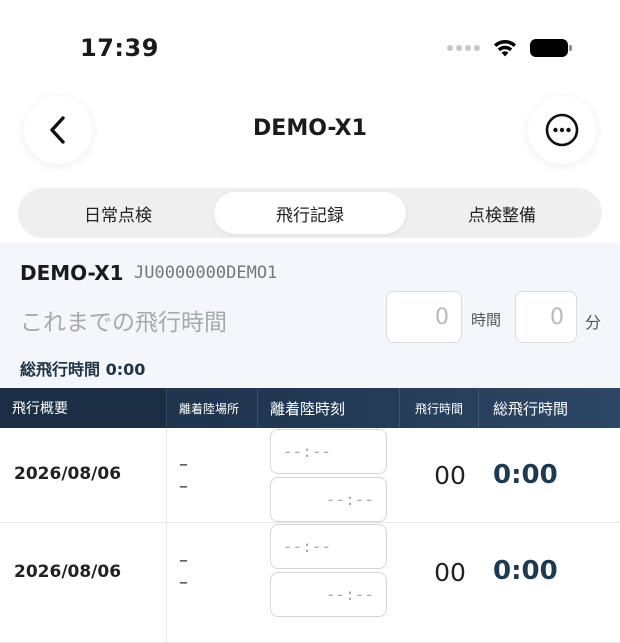  I want to click on minutes-unit-label: 分, so click(593, 322).